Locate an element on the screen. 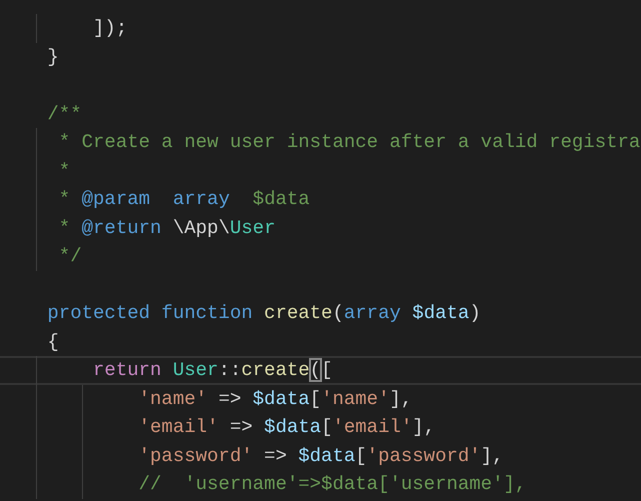 This screenshot has height=501, width=641. code-line: protected function create(array $data) is located at coordinates (264, 313).